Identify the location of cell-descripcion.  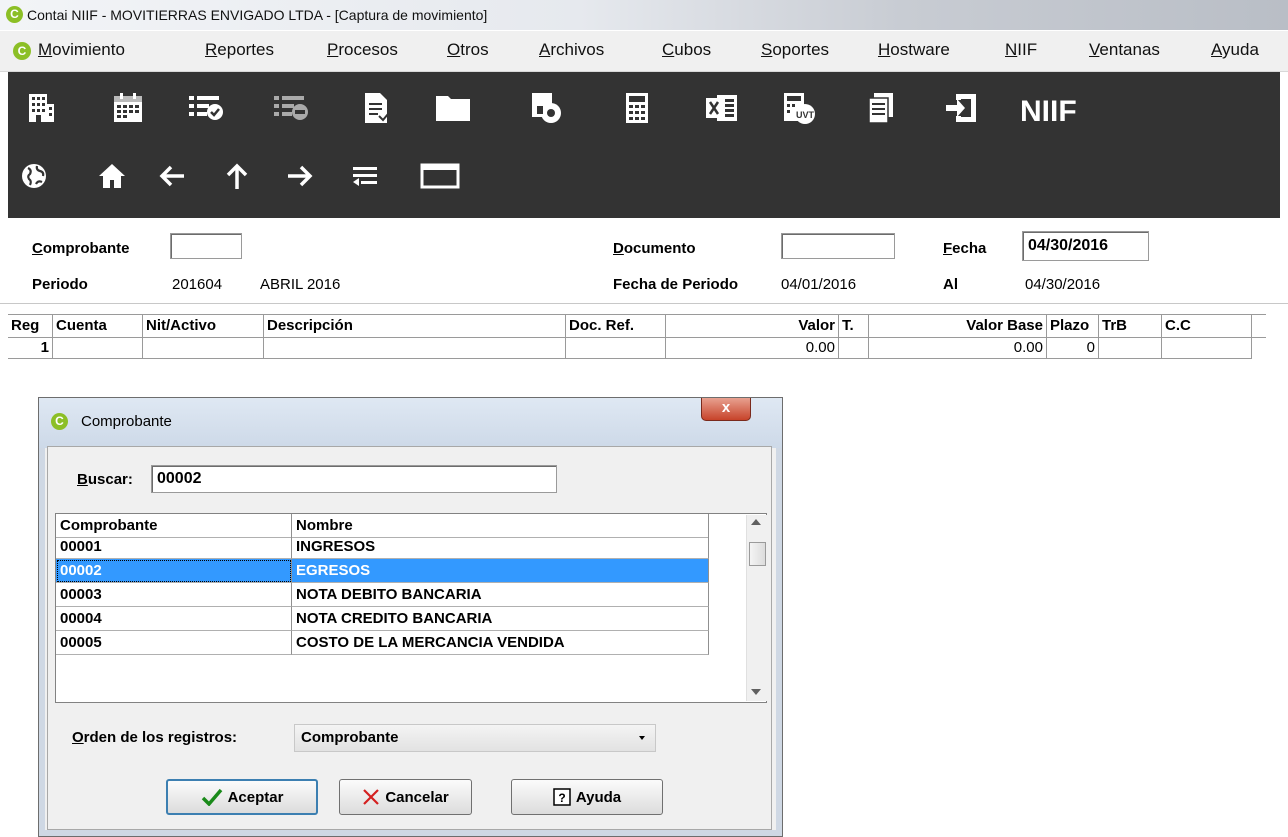
(415, 348).